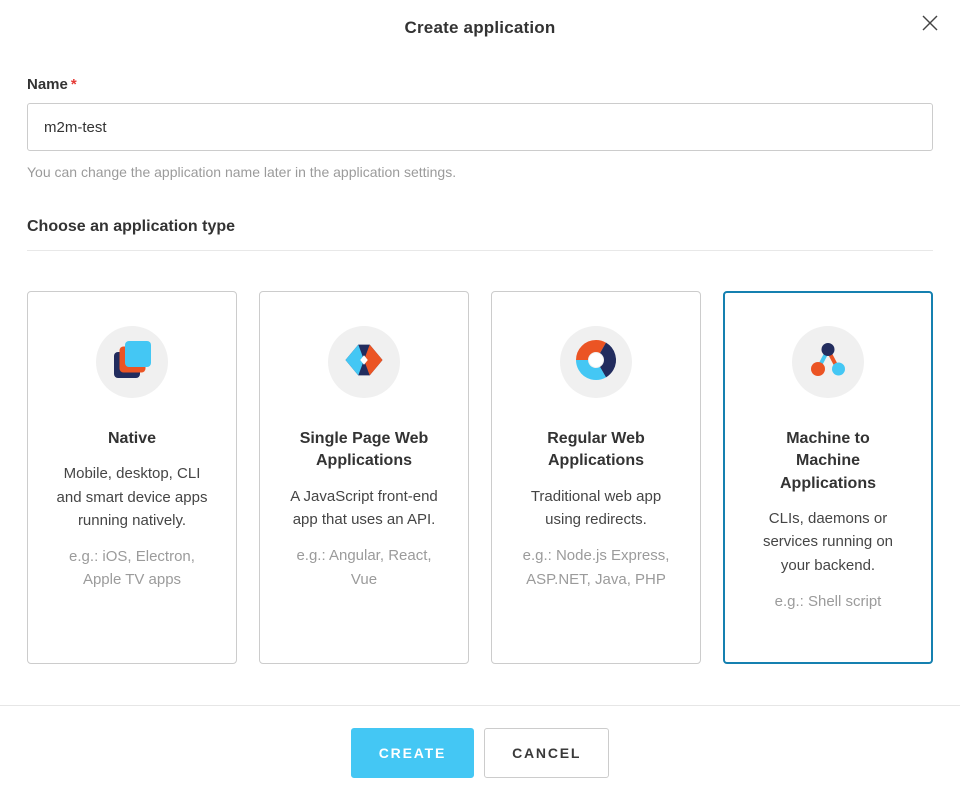 Image resolution: width=960 pixels, height=797 pixels. I want to click on modal-footer: CREATE CANCEL, so click(480, 750).